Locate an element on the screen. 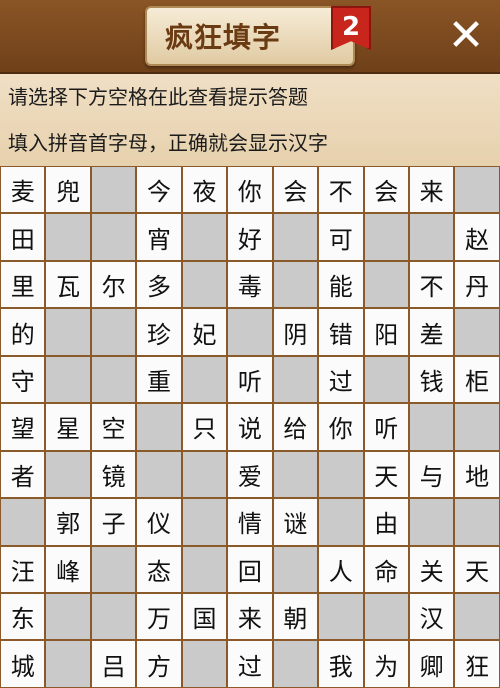  grid-cell: 能 is located at coordinates (341, 284).